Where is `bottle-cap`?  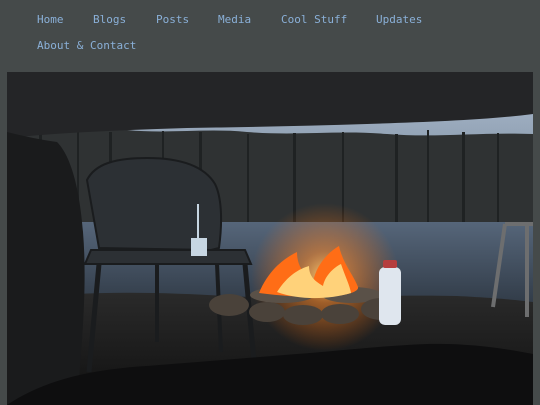
bottle-cap is located at coordinates (390, 264).